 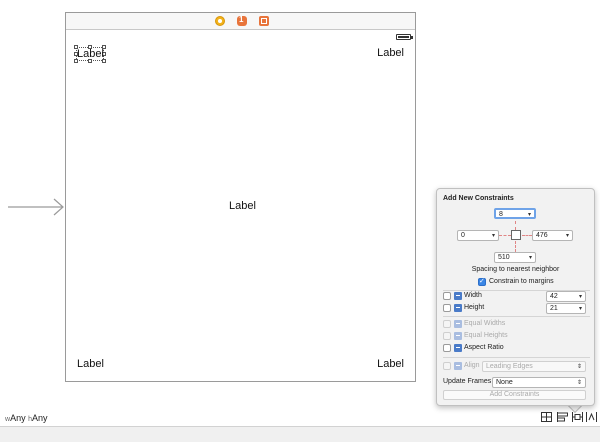 What do you see at coordinates (300, 434) in the screenshot?
I see `editor-bottom-bar` at bounding box center [300, 434].